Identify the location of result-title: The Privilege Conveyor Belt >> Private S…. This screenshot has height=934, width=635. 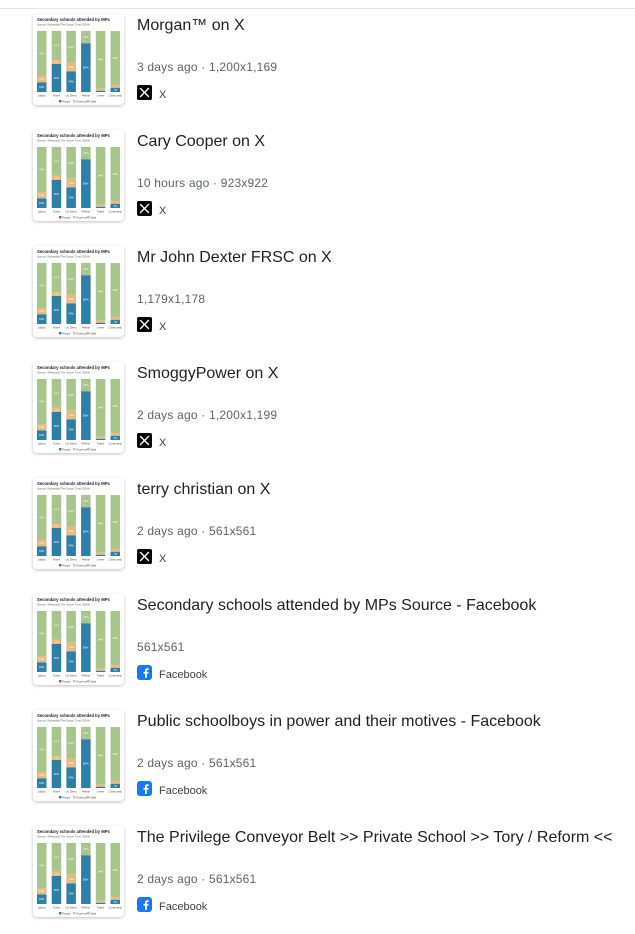
(375, 838).